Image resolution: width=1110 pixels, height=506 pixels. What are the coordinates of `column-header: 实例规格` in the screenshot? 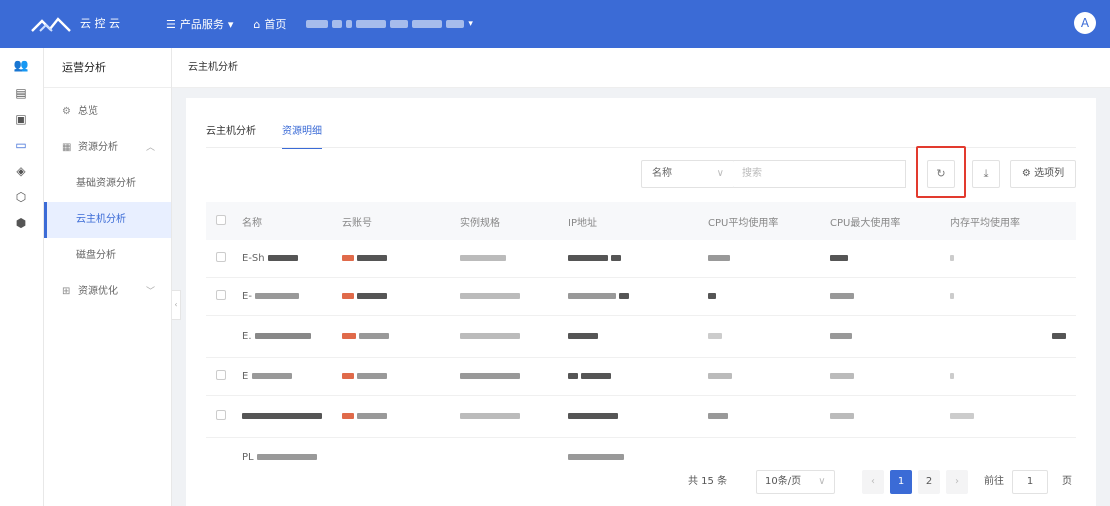 It's located at (514, 221).